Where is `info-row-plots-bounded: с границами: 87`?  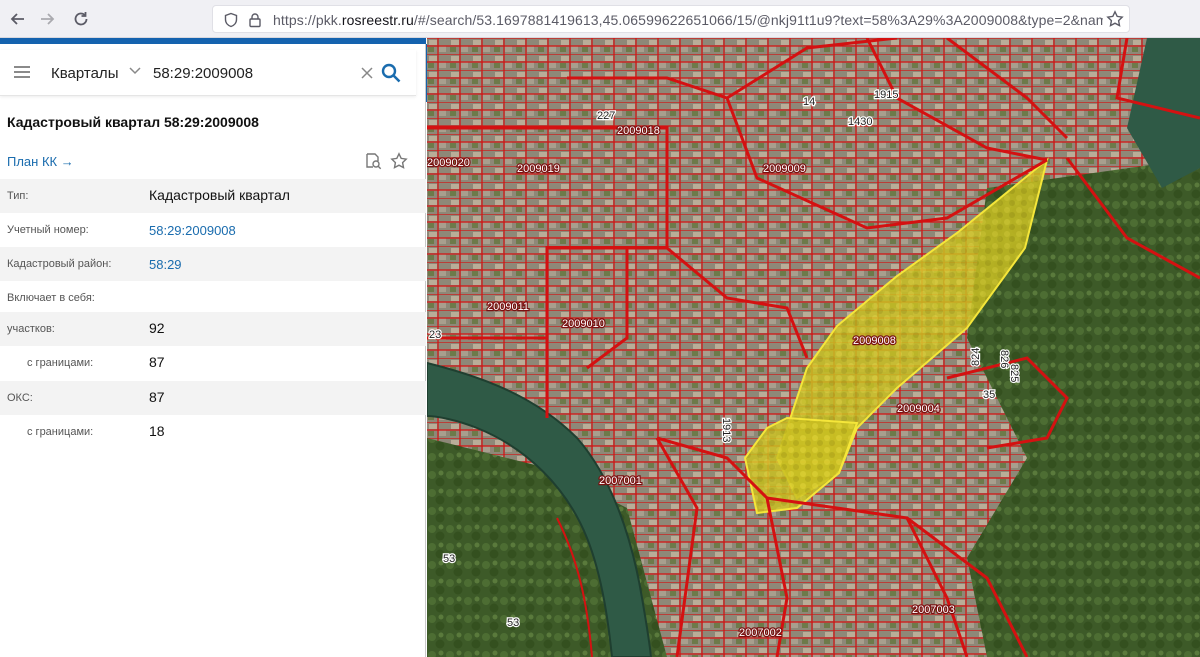
info-row-plots-bounded: с границами: 87 is located at coordinates (213, 363).